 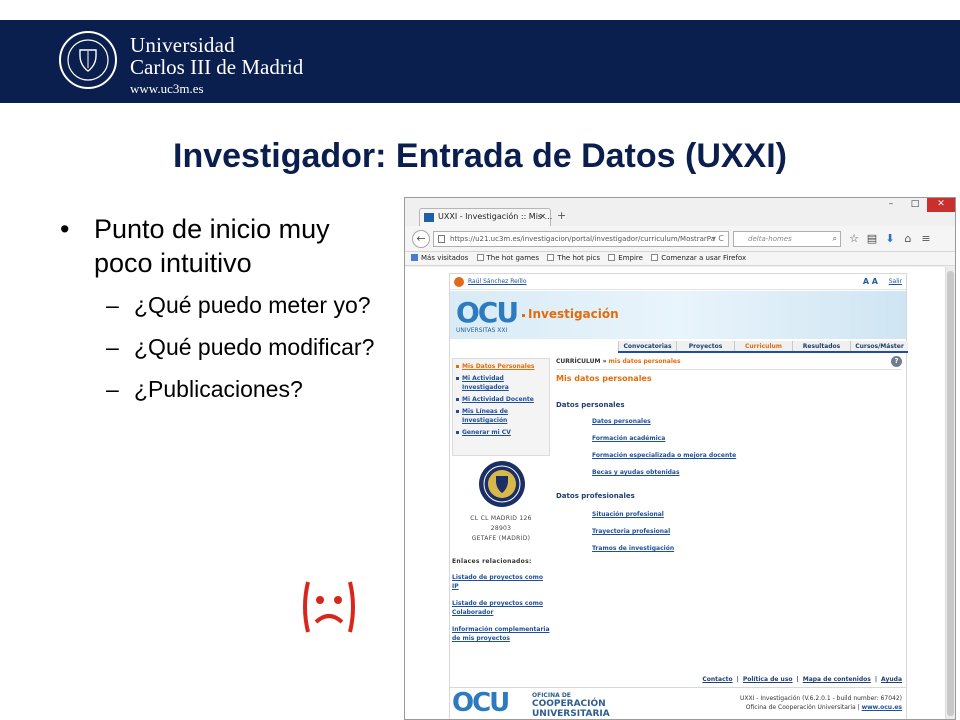 I want to click on bookmark-item: Comenzar a usar Firefox, so click(x=698, y=258).